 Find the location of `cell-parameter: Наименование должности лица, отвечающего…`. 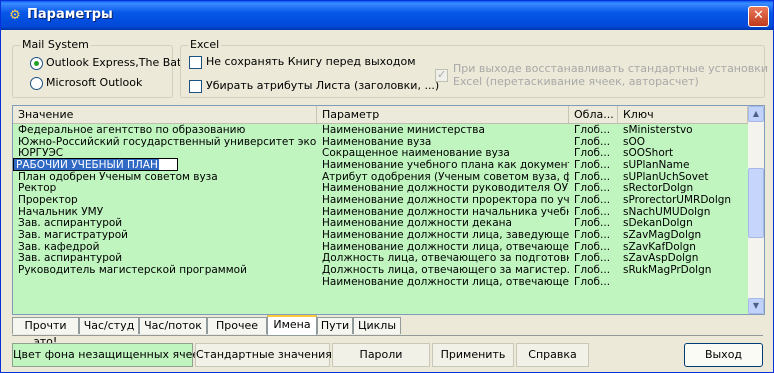

cell-parameter: Наименование должности лица, отвечающего… is located at coordinates (443, 282).